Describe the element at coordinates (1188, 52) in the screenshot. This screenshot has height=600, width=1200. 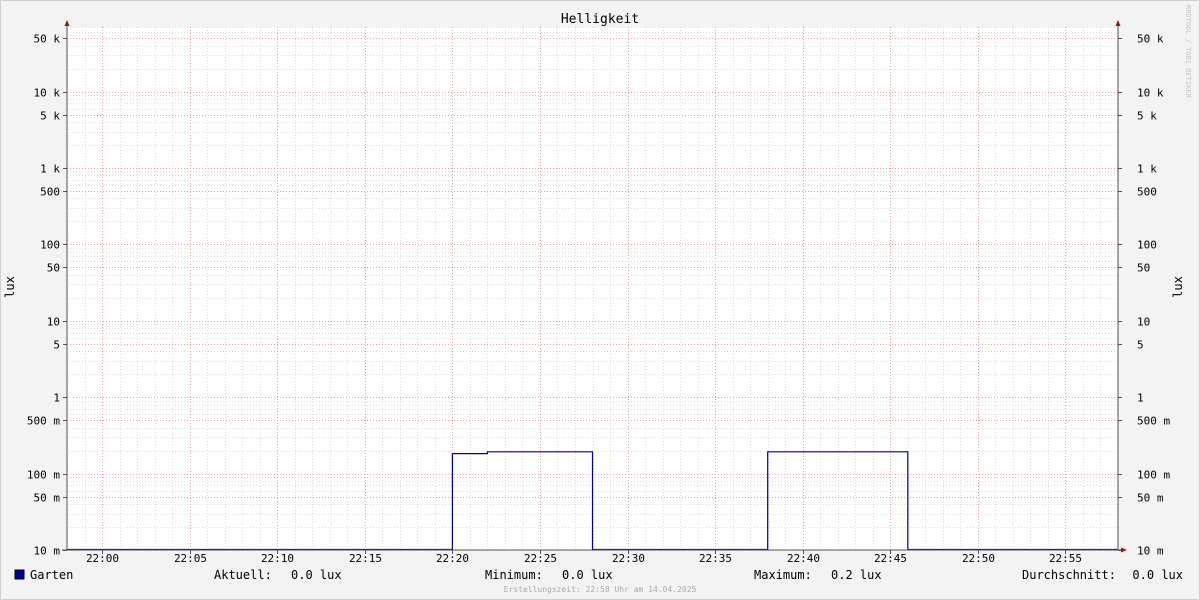
I see `rrdtool-watermark: RRDTOOL / TOBI OETIKER` at that location.